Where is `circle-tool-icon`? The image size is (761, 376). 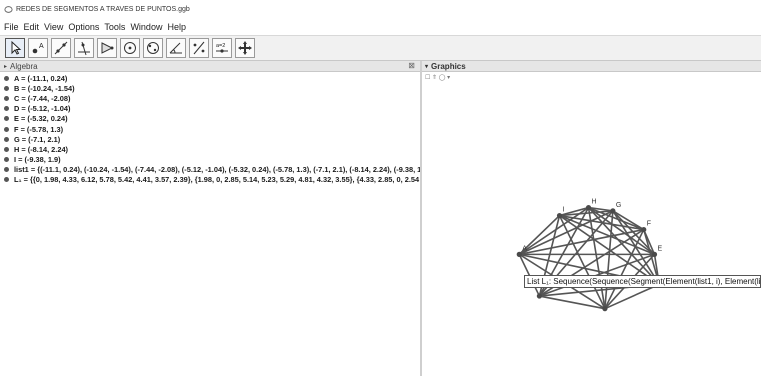 circle-tool-icon is located at coordinates (130, 48).